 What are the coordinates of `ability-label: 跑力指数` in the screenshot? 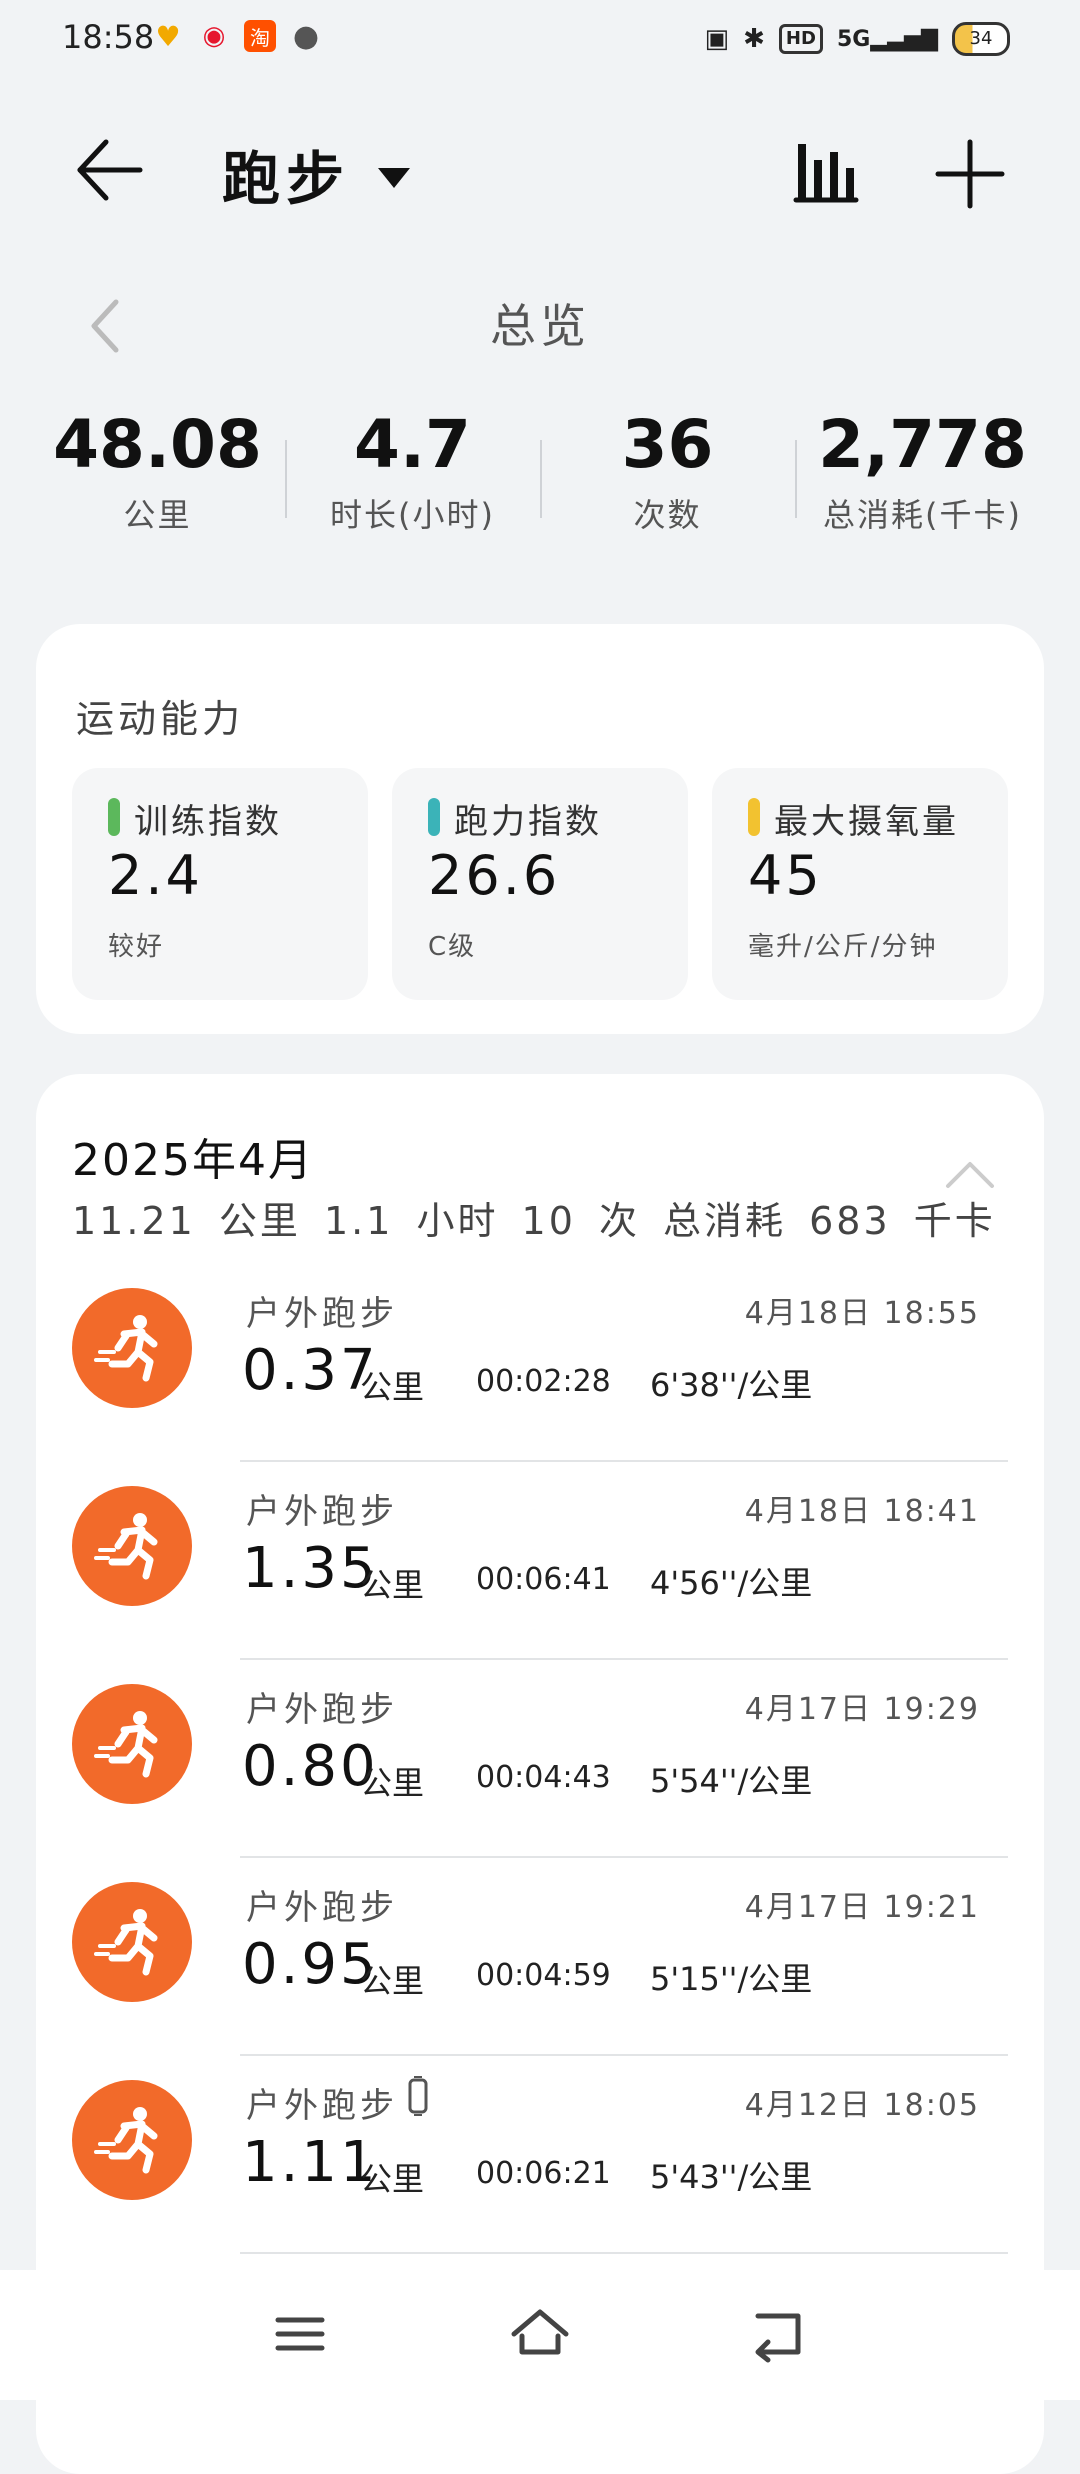 It's located at (528, 822).